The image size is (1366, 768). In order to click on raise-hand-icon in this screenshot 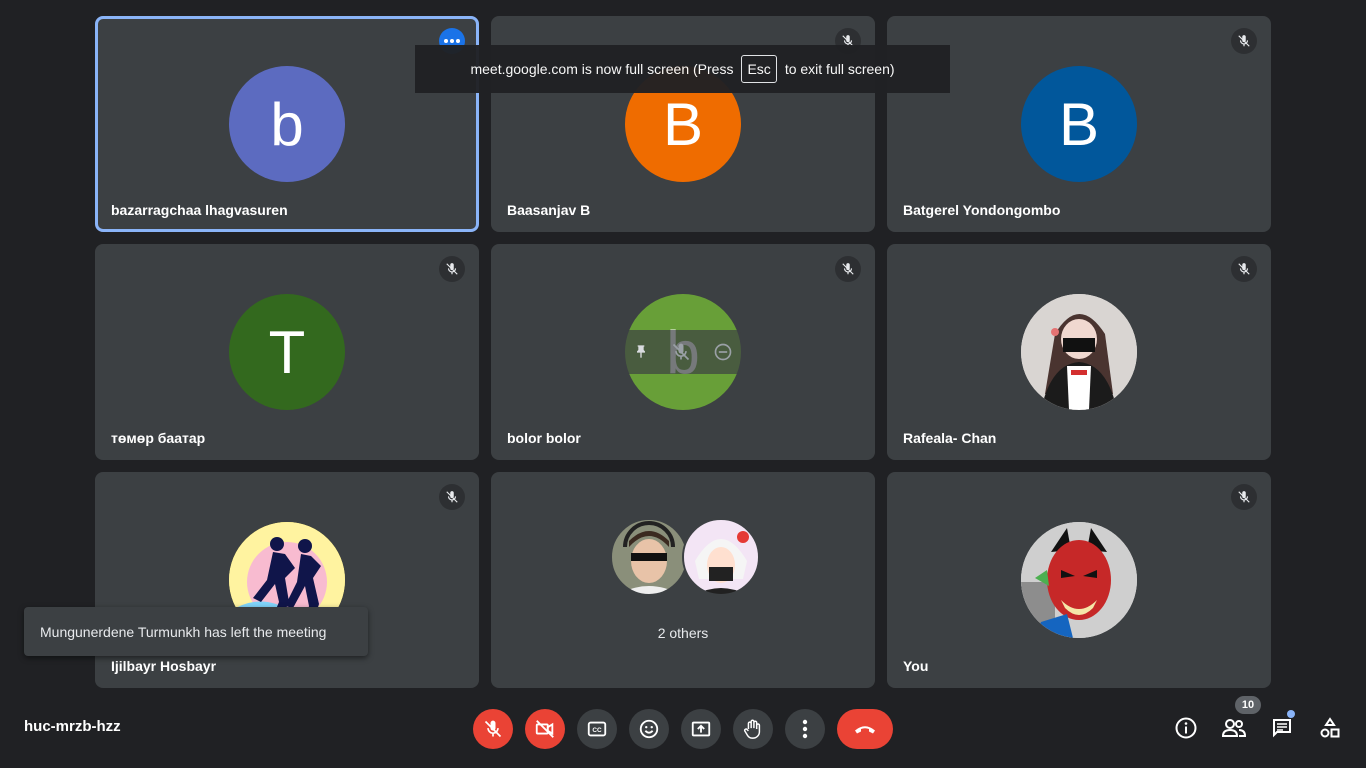, I will do `click(752, 729)`.